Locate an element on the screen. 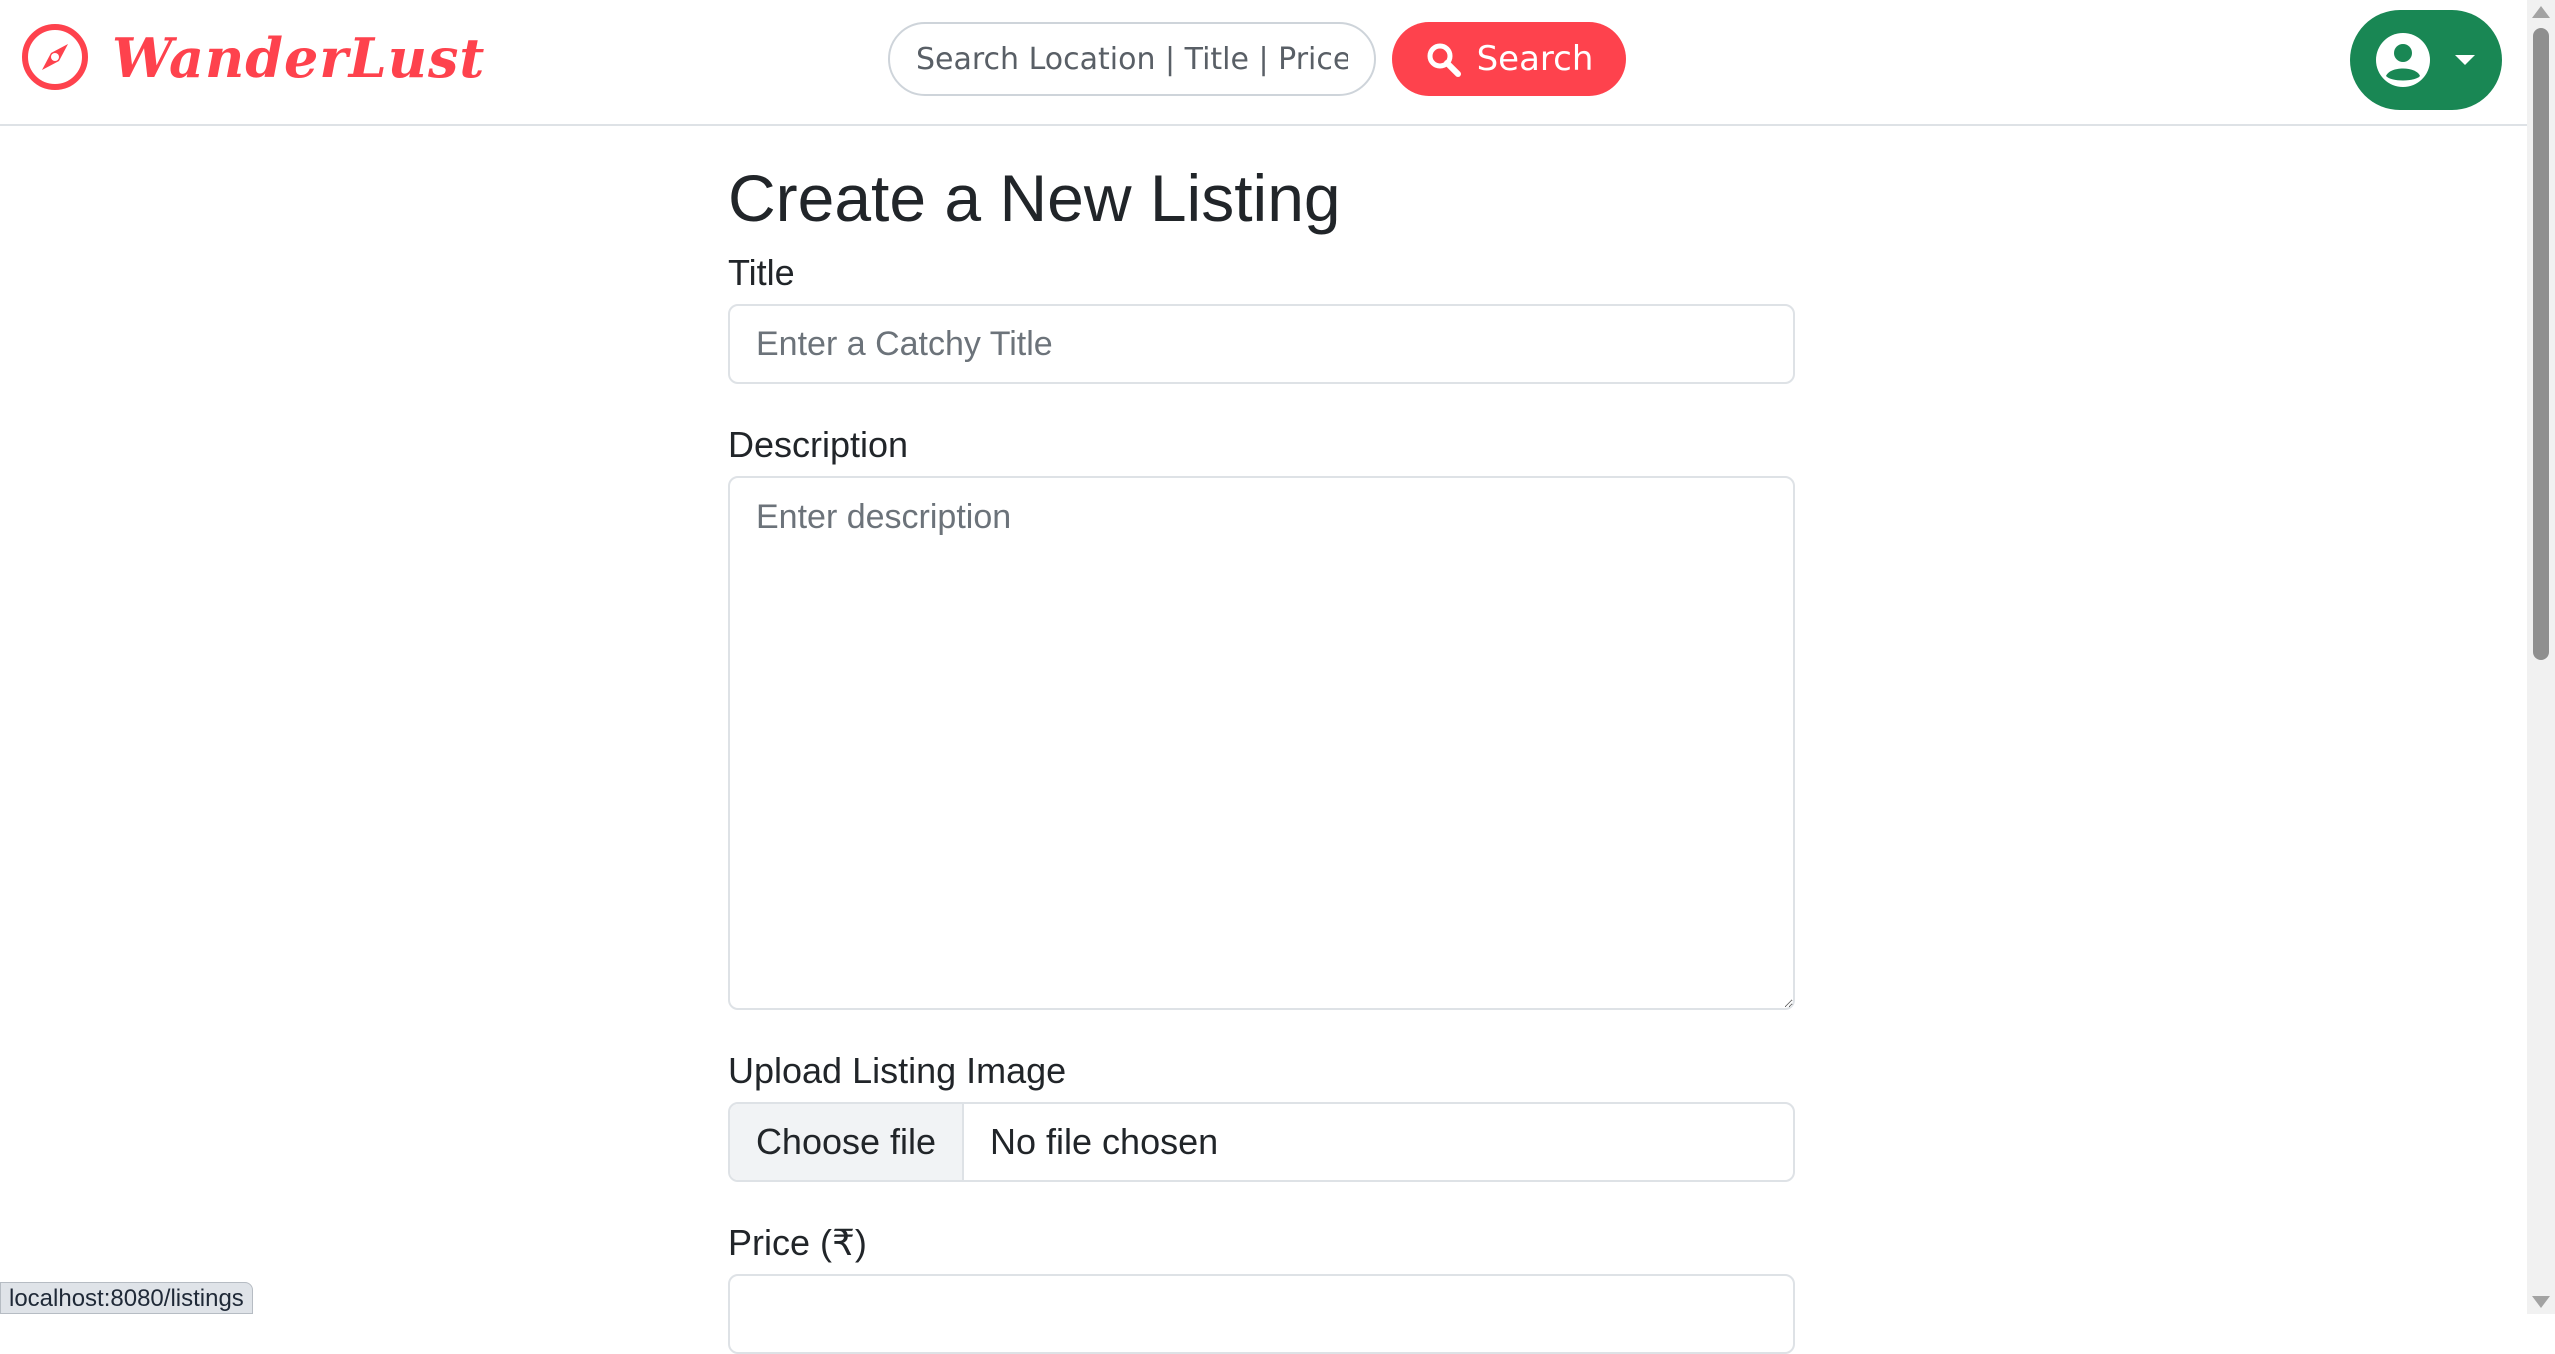  search-input is located at coordinates (1132, 59).